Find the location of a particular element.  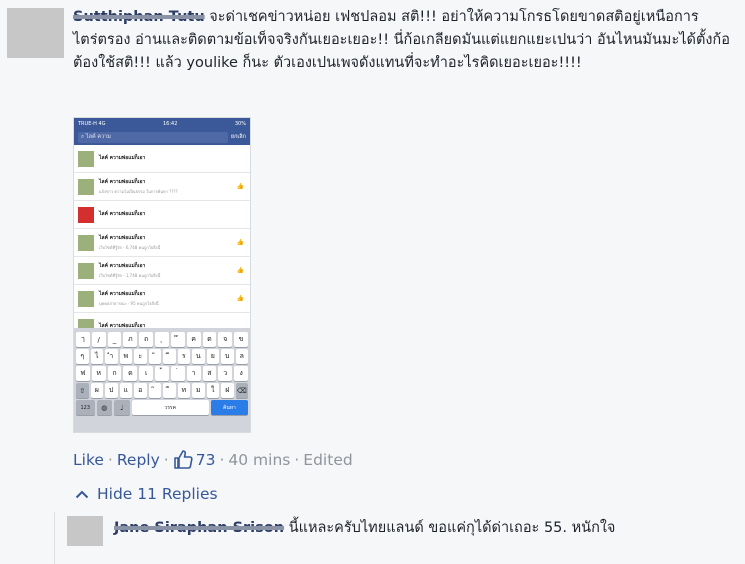

reply-link: Reply is located at coordinates (138, 460).